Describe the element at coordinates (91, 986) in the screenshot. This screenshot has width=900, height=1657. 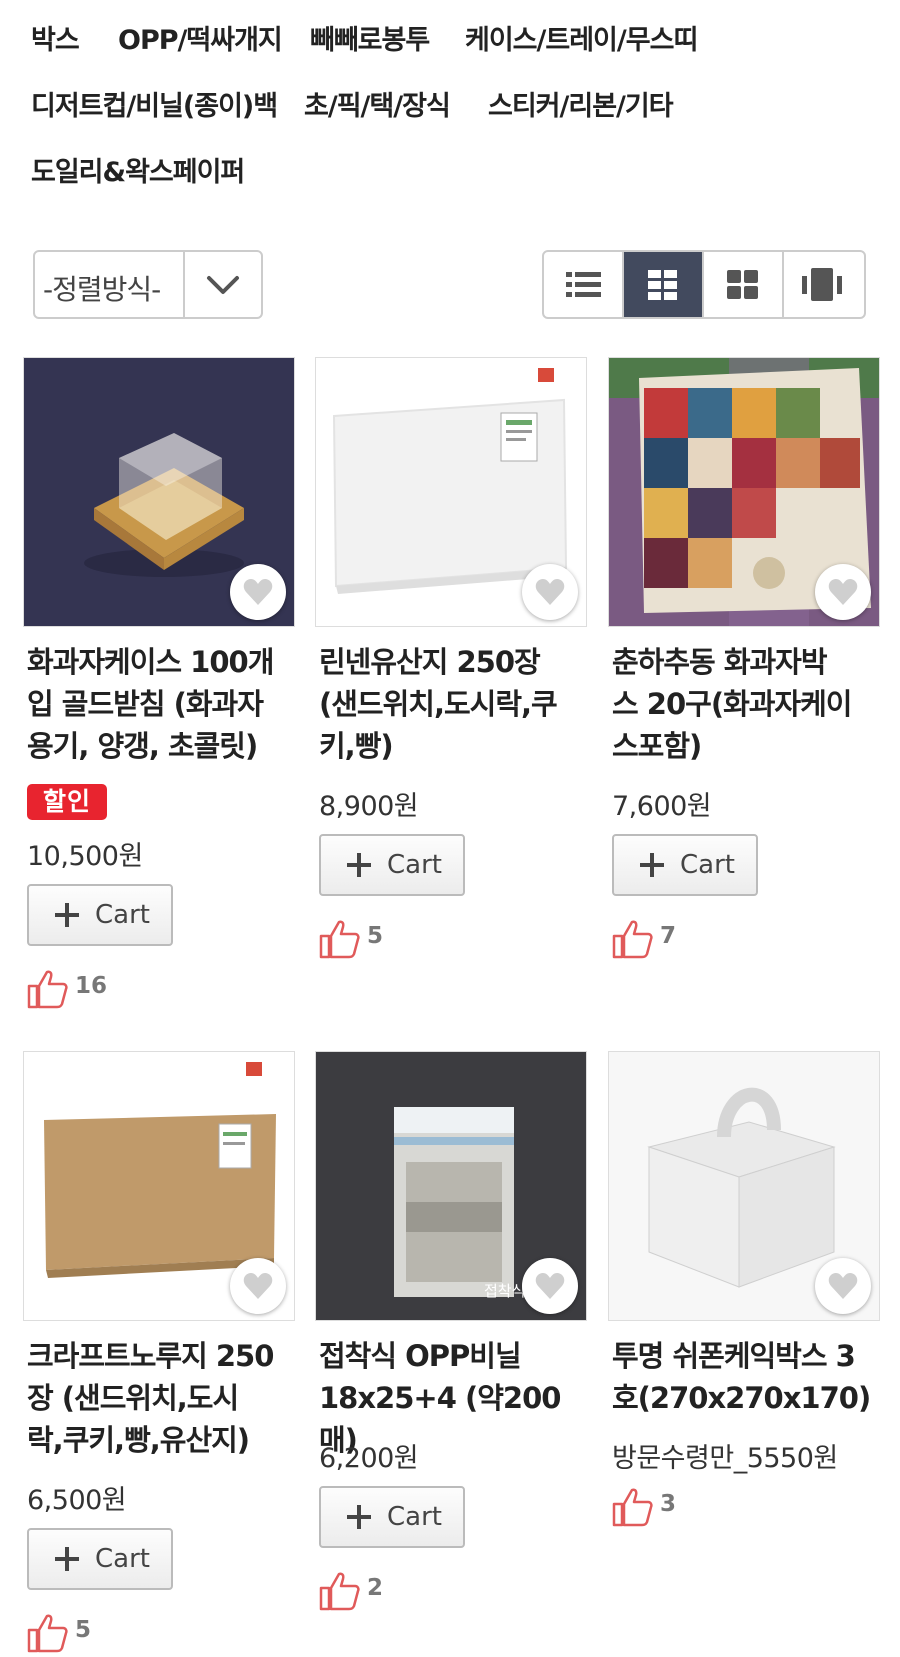
I see `like-count: 16` at that location.